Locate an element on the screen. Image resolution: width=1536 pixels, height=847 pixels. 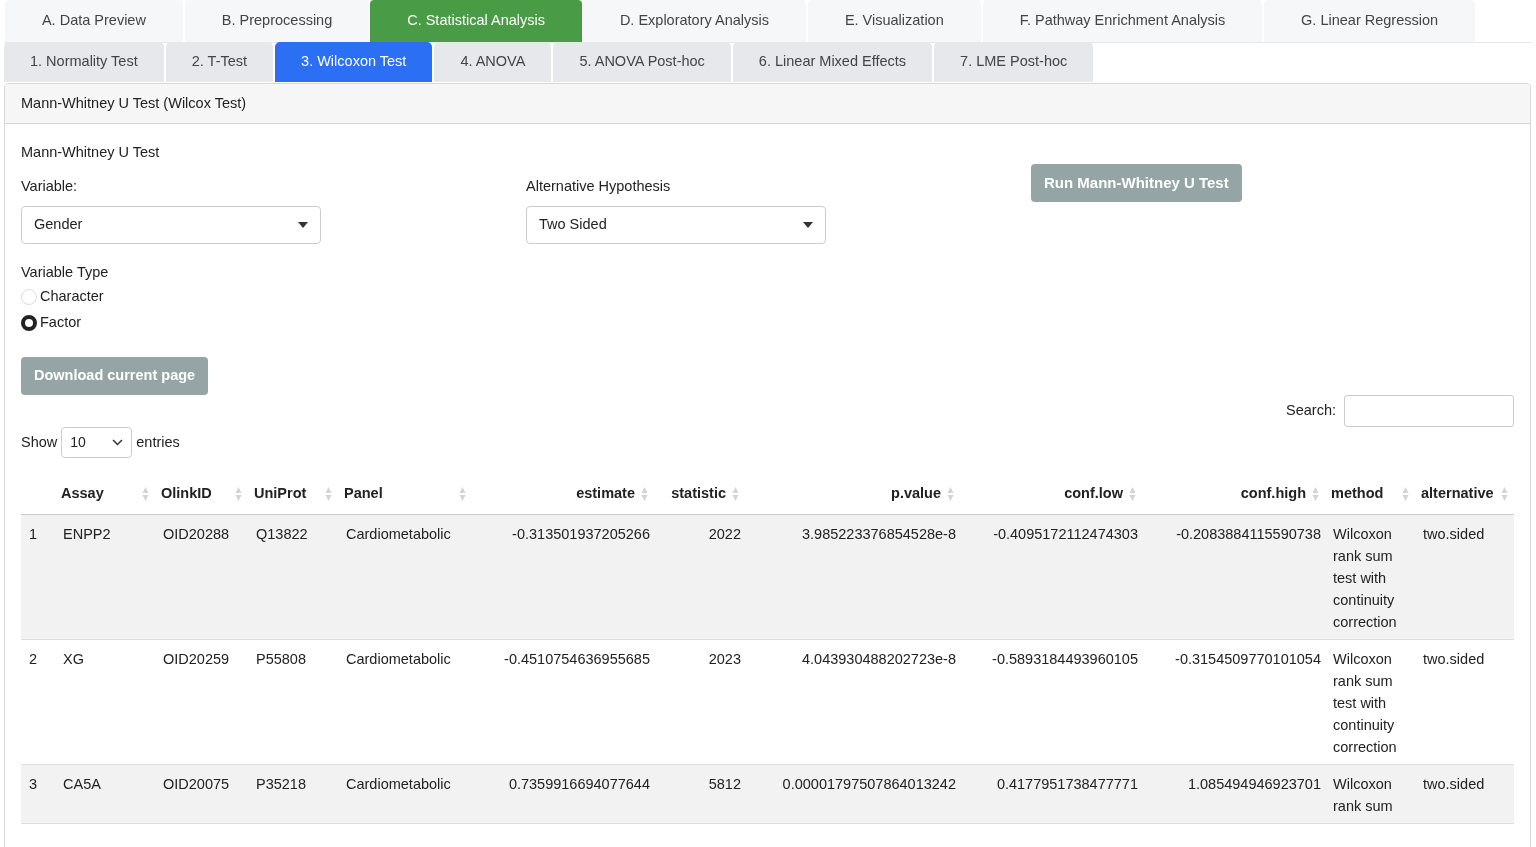
search-field is located at coordinates (1429, 411).